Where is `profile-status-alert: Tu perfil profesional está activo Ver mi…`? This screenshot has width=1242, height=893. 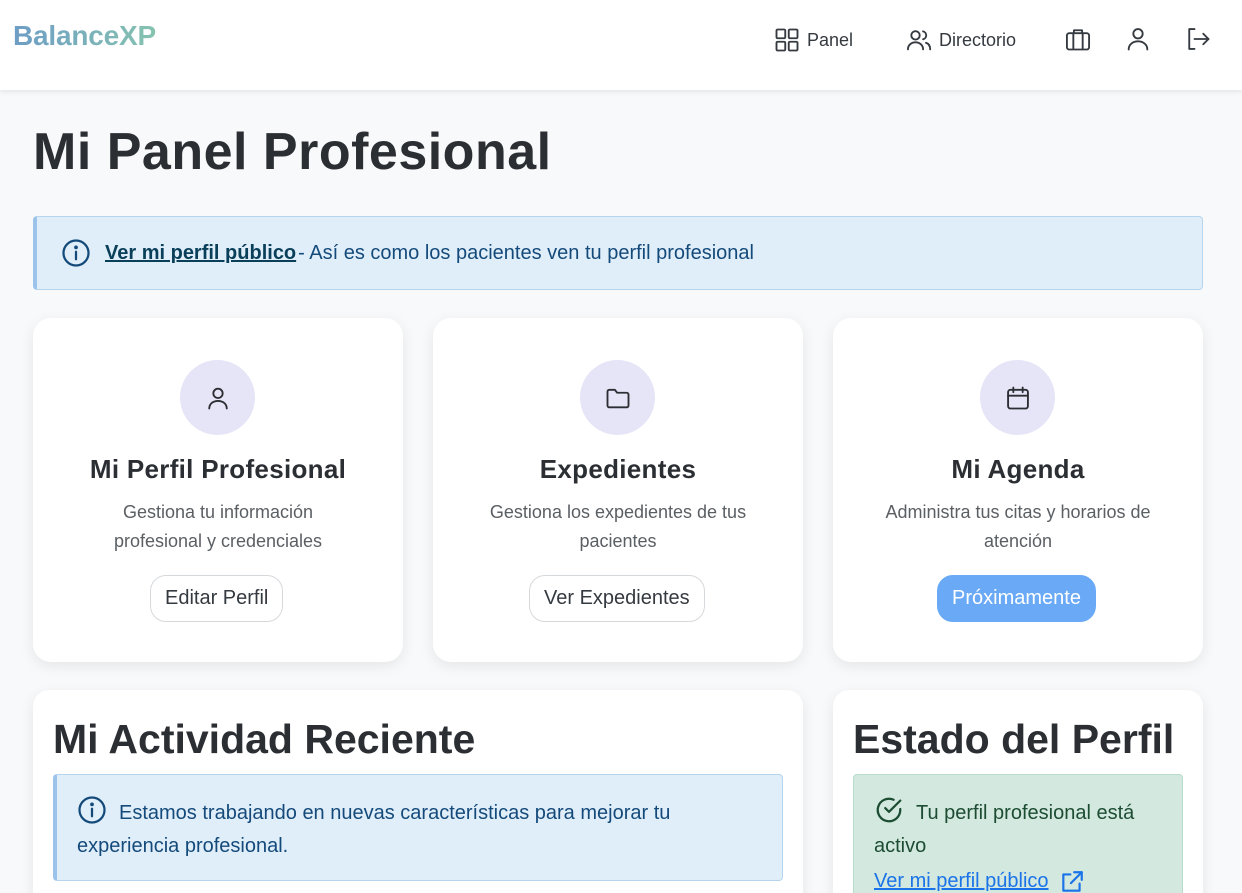
profile-status-alert: Tu perfil profesional está activo Ver mi… is located at coordinates (1018, 833).